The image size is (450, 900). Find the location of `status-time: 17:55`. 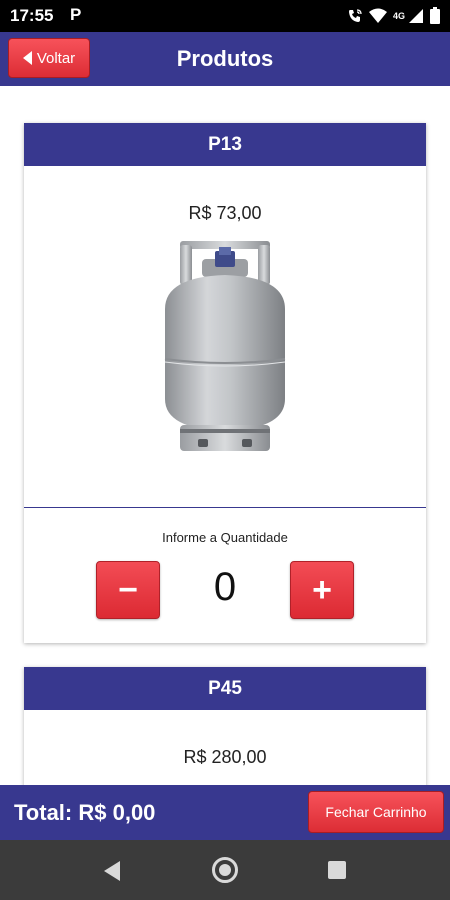

status-time: 17:55 is located at coordinates (32, 15).